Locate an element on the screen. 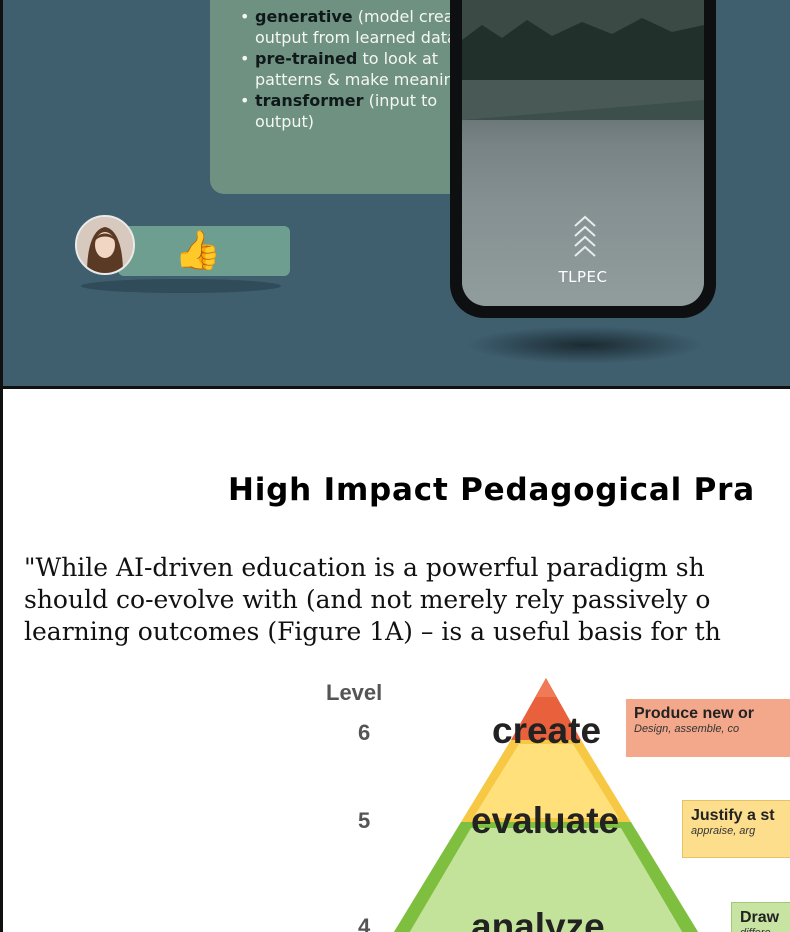 Image resolution: width=790 pixels, height=932 pixels. level-verbs: differe is located at coordinates (765, 929).